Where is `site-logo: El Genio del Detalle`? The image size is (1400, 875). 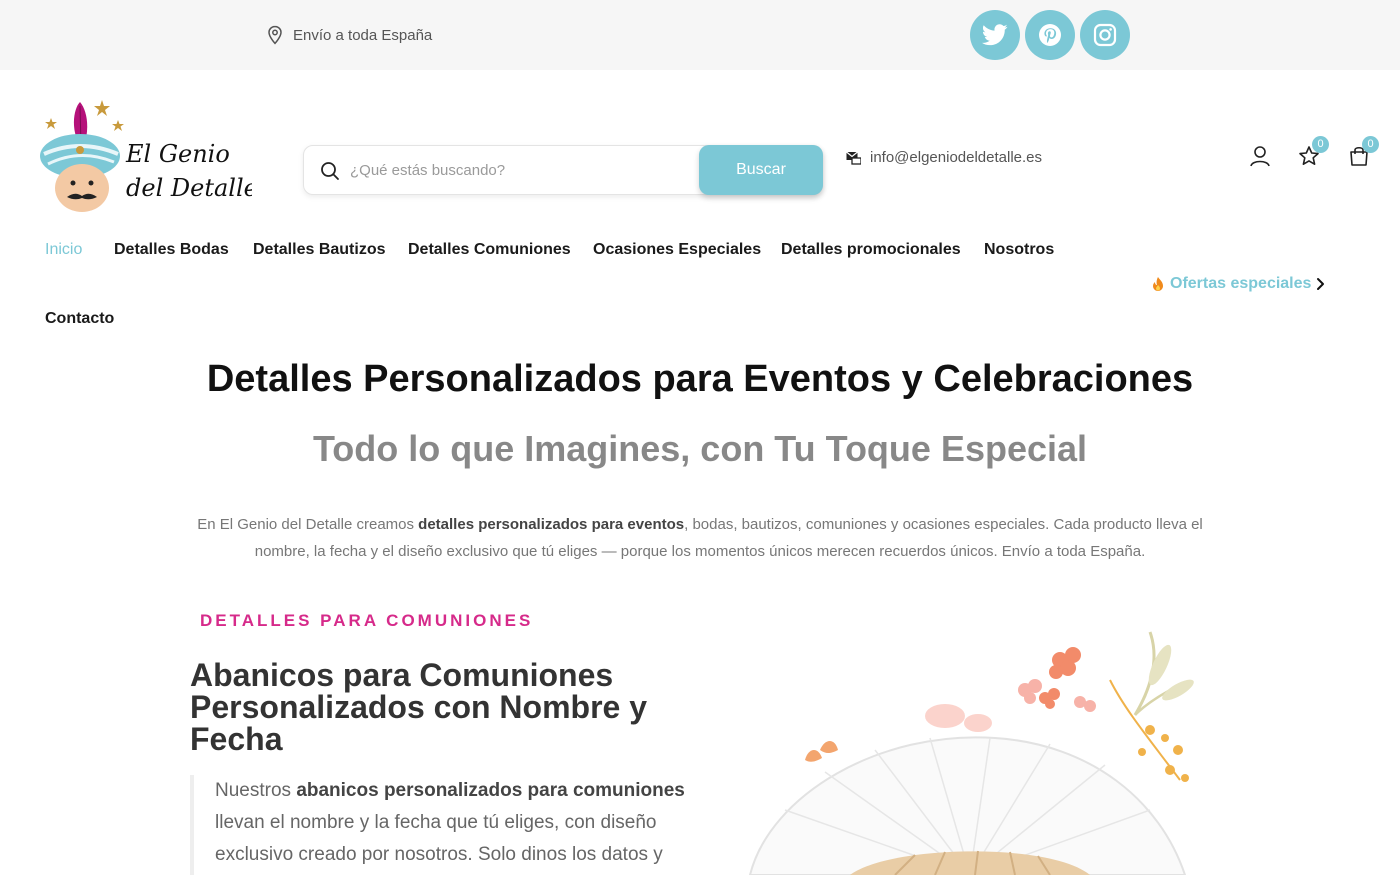 site-logo: El Genio del Detalle is located at coordinates (149, 156).